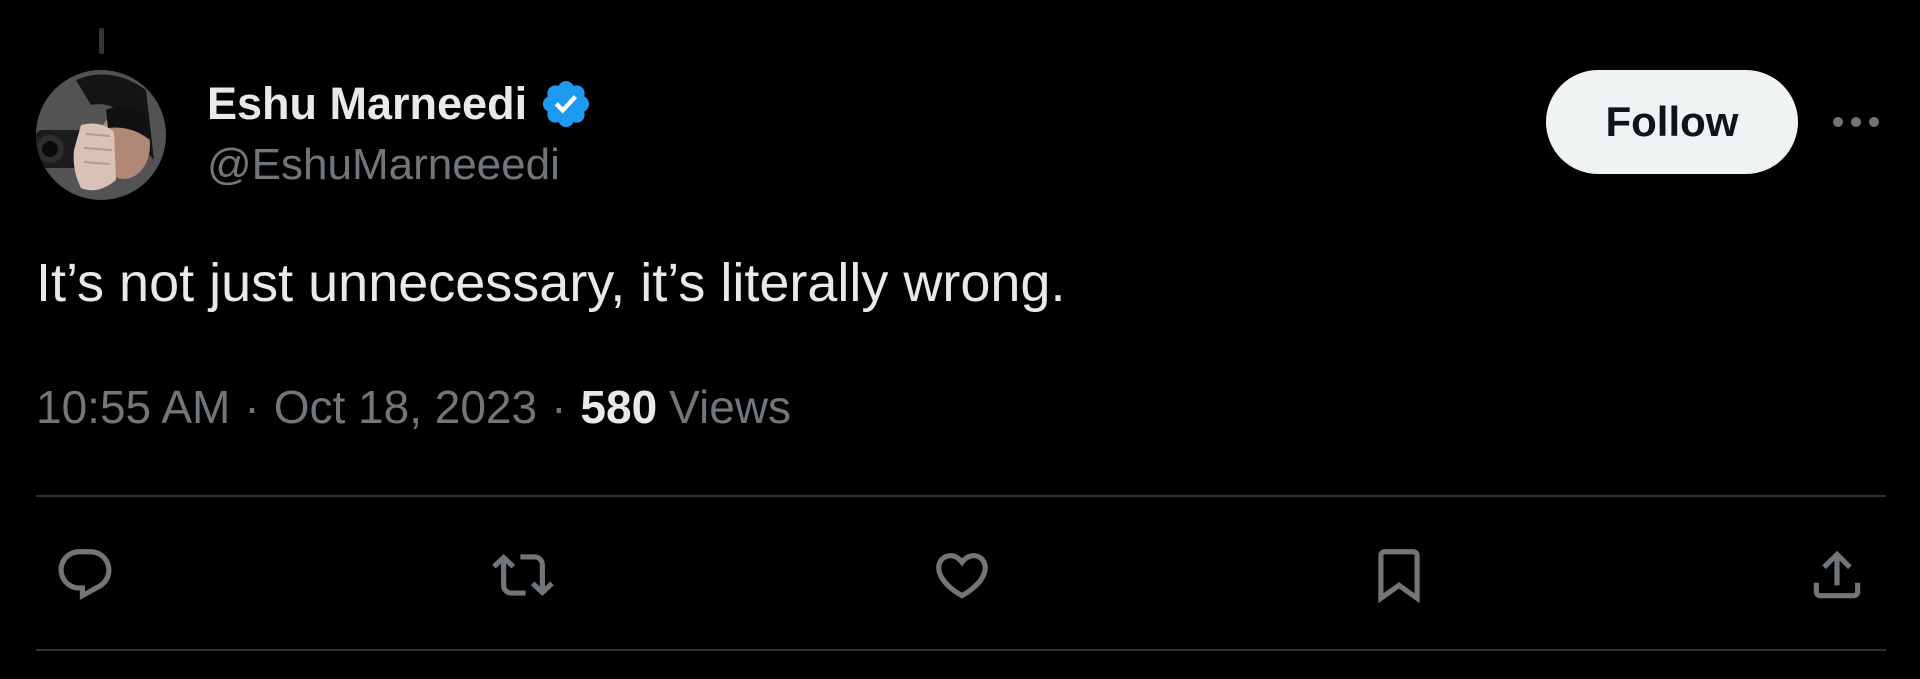  Describe the element at coordinates (961, 650) in the screenshot. I see `actions-divider-bottom` at that location.